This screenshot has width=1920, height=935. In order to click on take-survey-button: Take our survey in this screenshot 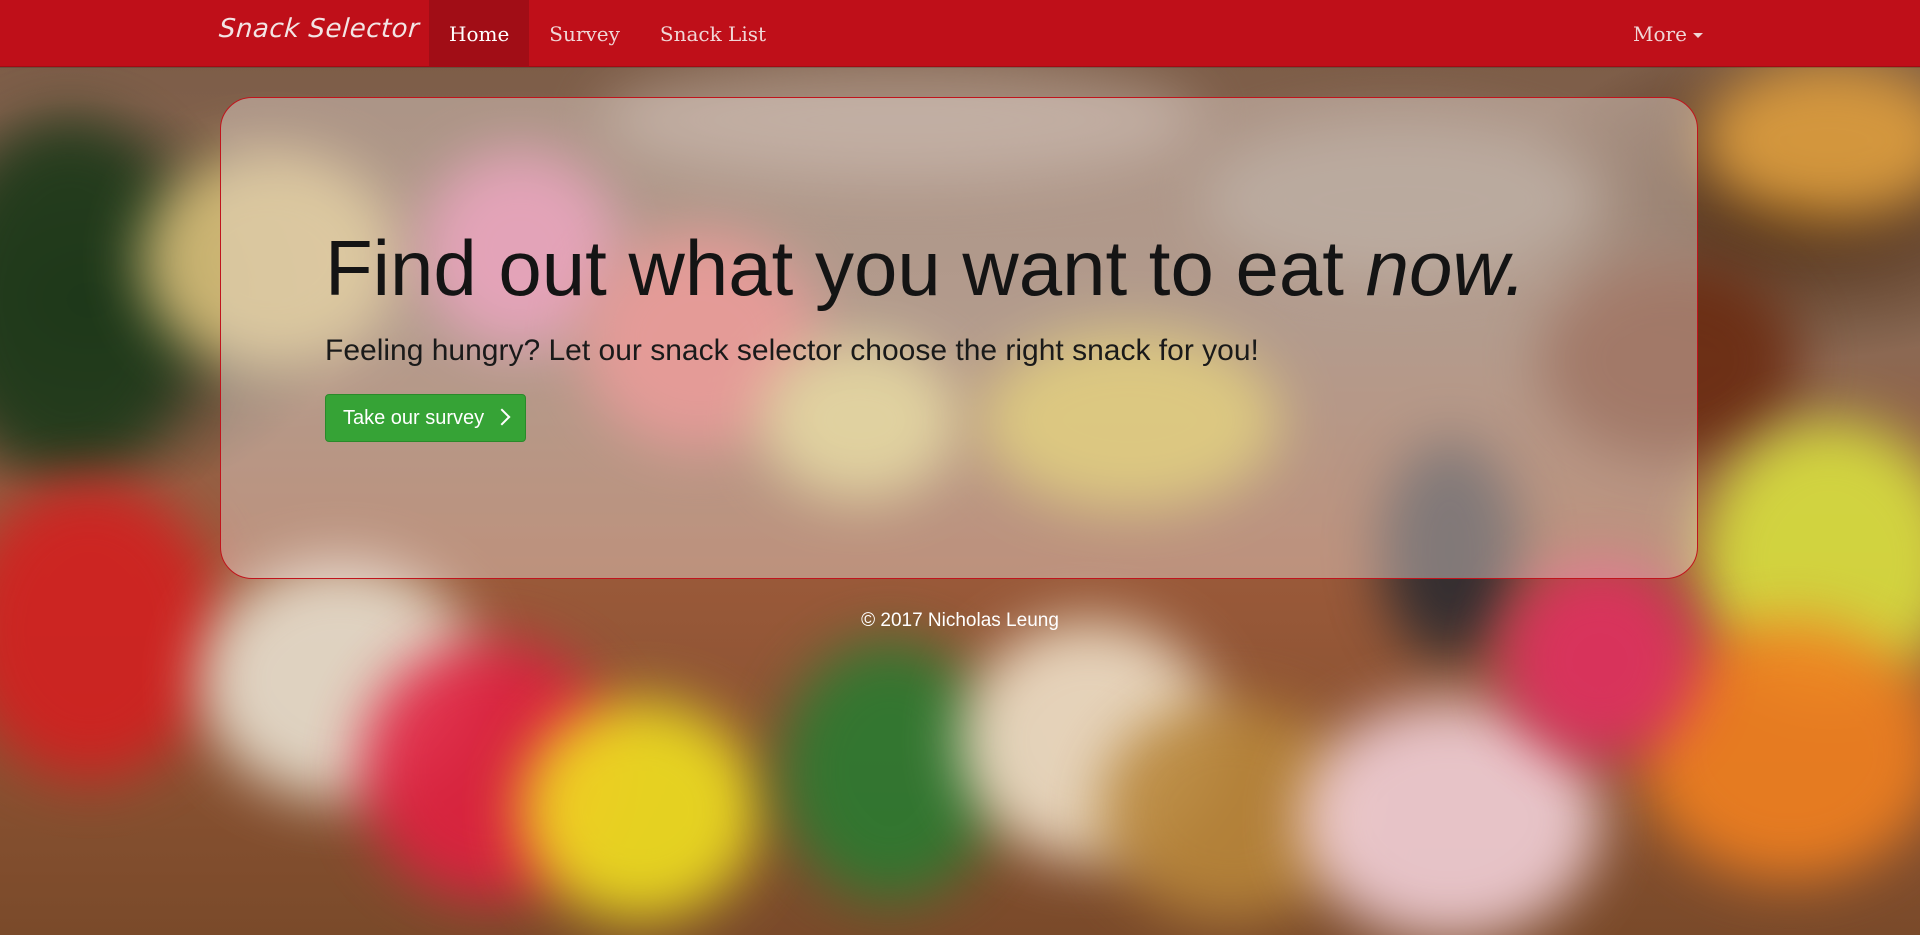, I will do `click(426, 418)`.